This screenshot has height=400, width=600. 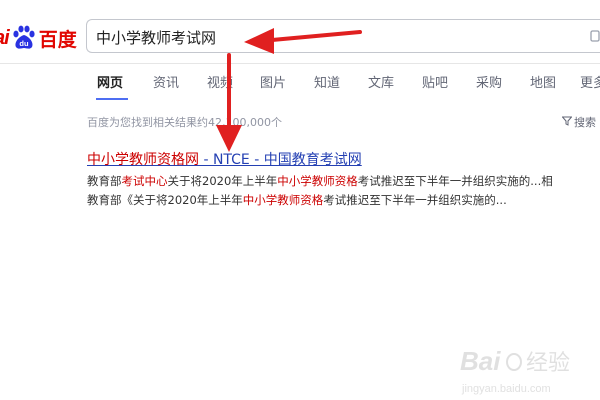 I want to click on tab-images: 图片, so click(x=273, y=81).